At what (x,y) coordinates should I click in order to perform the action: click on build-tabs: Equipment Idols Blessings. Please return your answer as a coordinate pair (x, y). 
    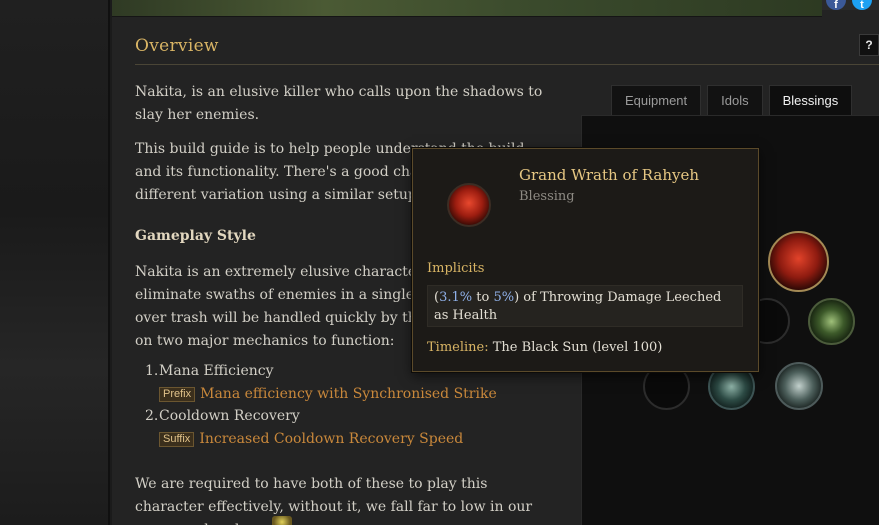
    Looking at the image, I should click on (732, 100).